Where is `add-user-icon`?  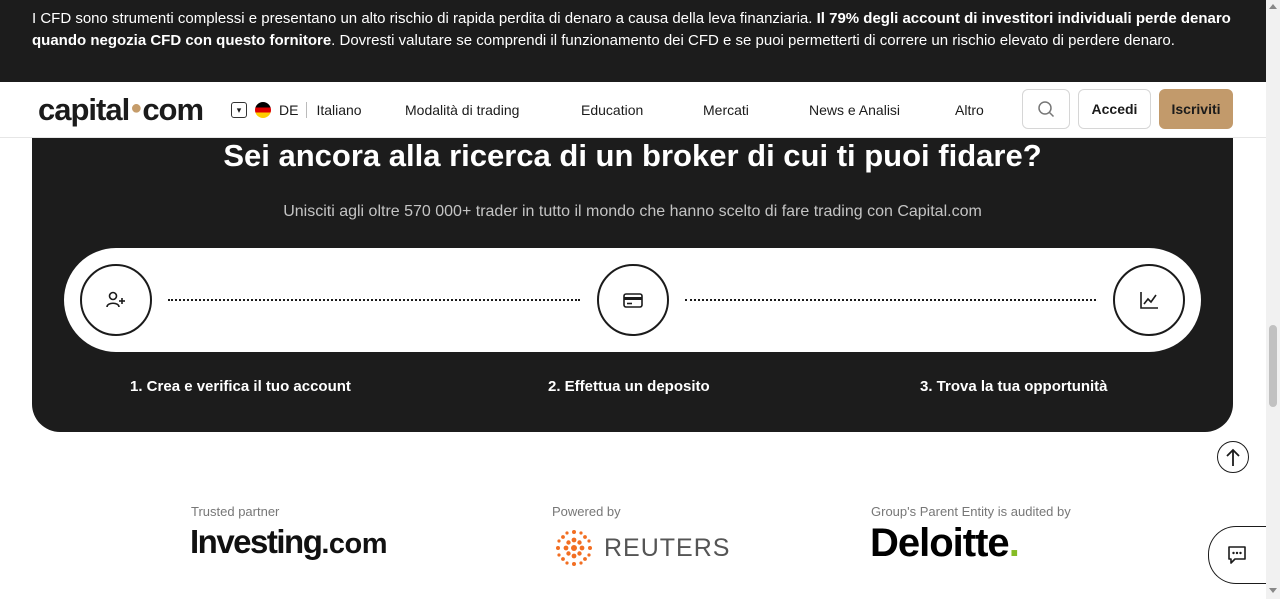 add-user-icon is located at coordinates (115, 299).